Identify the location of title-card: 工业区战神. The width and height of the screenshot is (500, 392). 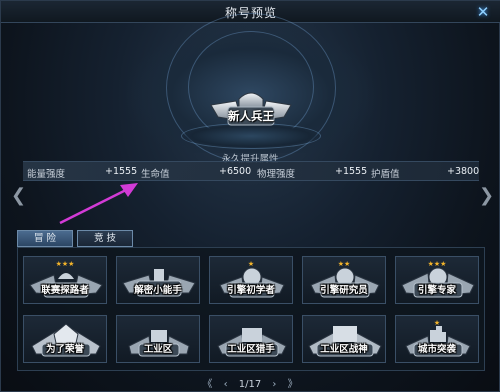
(344, 339).